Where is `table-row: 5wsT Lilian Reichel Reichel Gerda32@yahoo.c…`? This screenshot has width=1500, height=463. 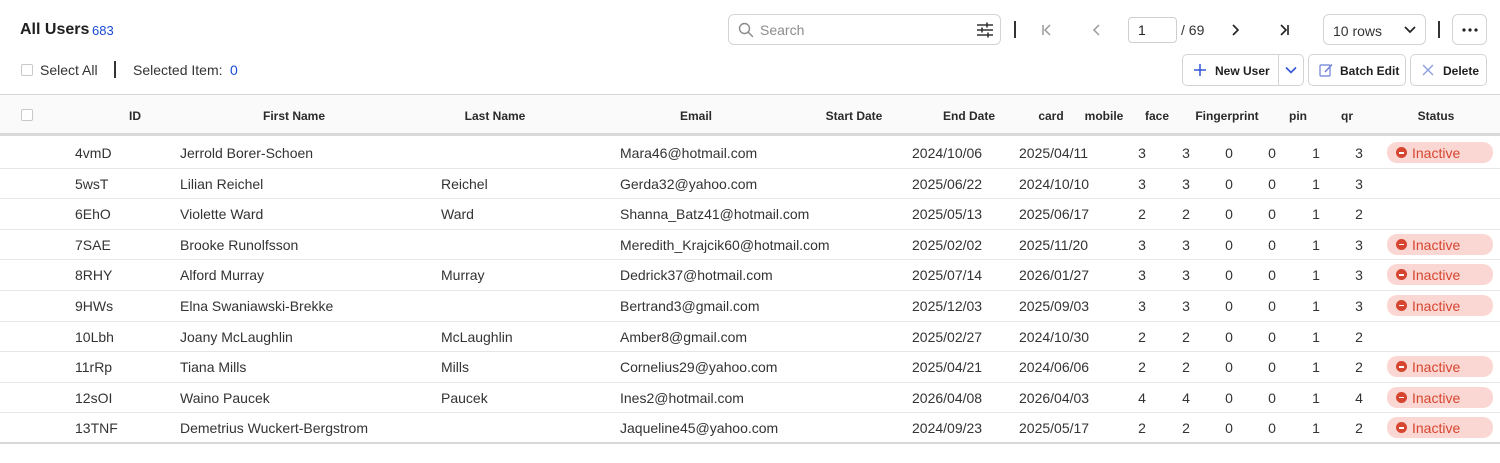
table-row: 5wsT Lilian Reichel Reichel Gerda32@yahoo.c… is located at coordinates (750, 184).